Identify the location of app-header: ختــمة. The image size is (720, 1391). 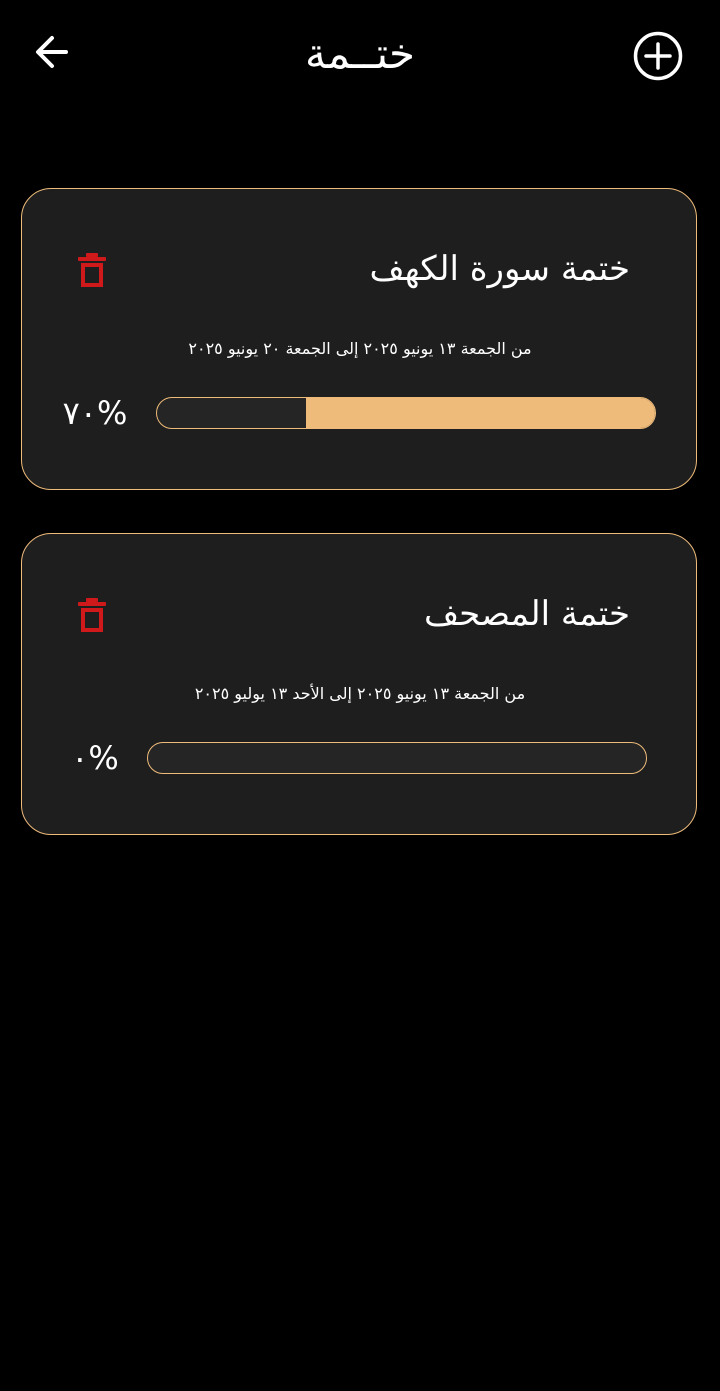
(360, 55).